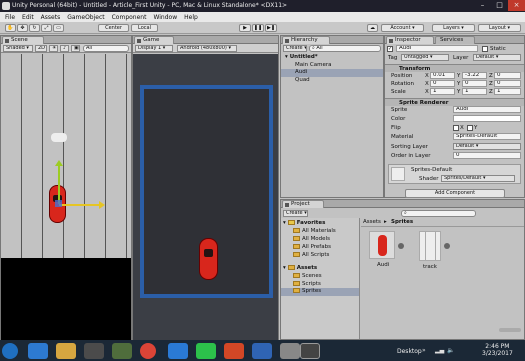 The image size is (525, 361). Describe the element at coordinates (129, 17) in the screenshot. I see `menu-component: Component` at that location.